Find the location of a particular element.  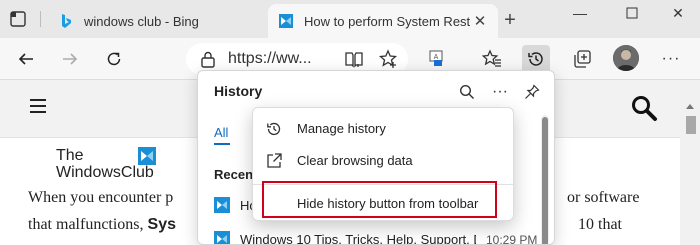

tab-system-restore: How to perform System Resto ✕ is located at coordinates (383, 21).